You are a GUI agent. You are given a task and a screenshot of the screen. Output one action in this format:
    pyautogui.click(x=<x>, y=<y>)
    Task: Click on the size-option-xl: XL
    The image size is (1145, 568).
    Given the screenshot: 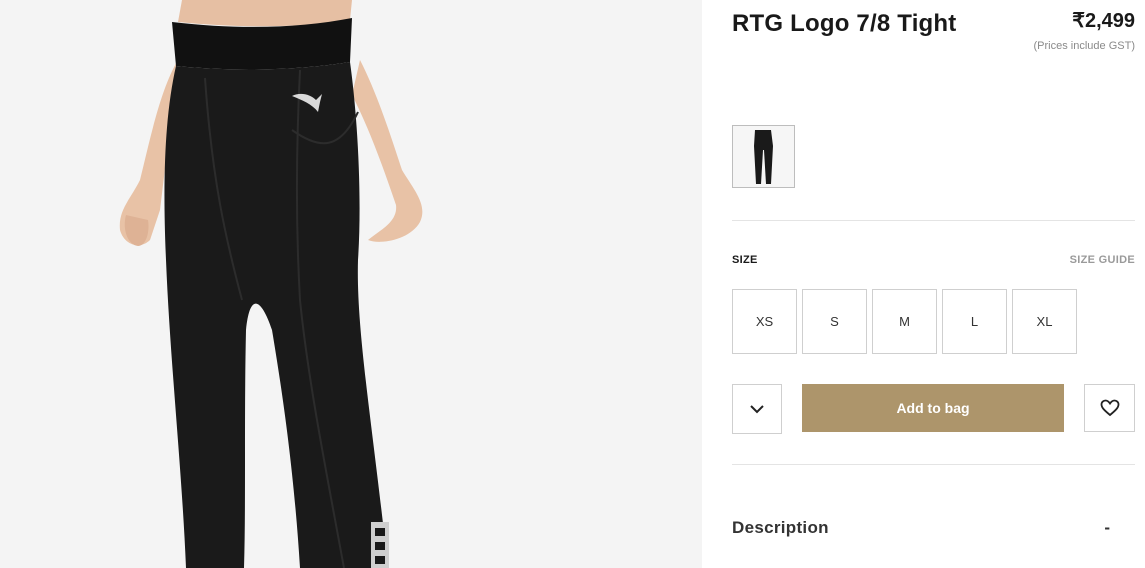 What is the action you would take?
    pyautogui.click(x=1044, y=321)
    